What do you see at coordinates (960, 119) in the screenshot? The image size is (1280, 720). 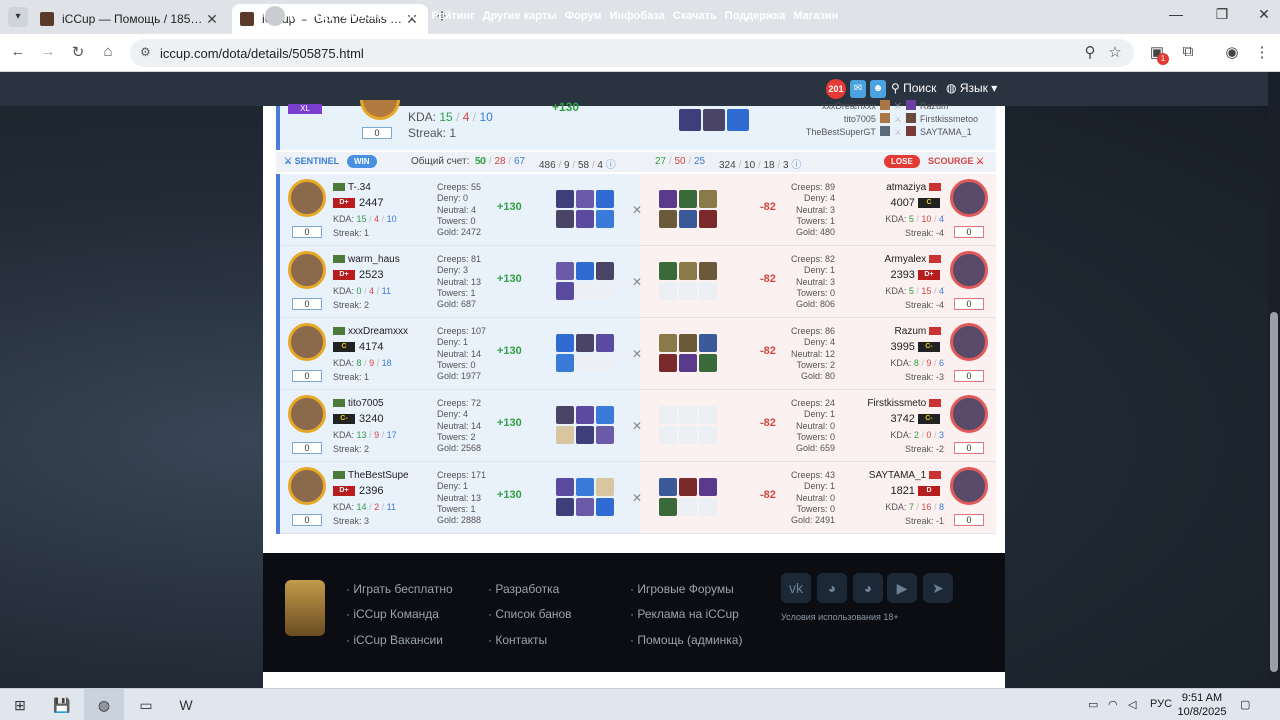 I see `player-link: Firstkissmetoo` at bounding box center [960, 119].